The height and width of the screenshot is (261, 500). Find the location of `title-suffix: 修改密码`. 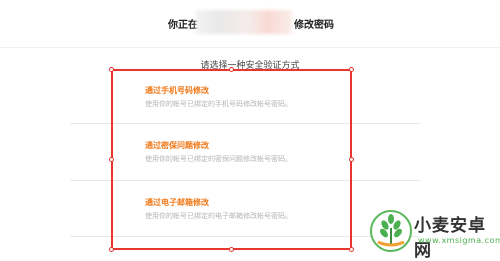

title-suffix: 修改密码 is located at coordinates (314, 25).